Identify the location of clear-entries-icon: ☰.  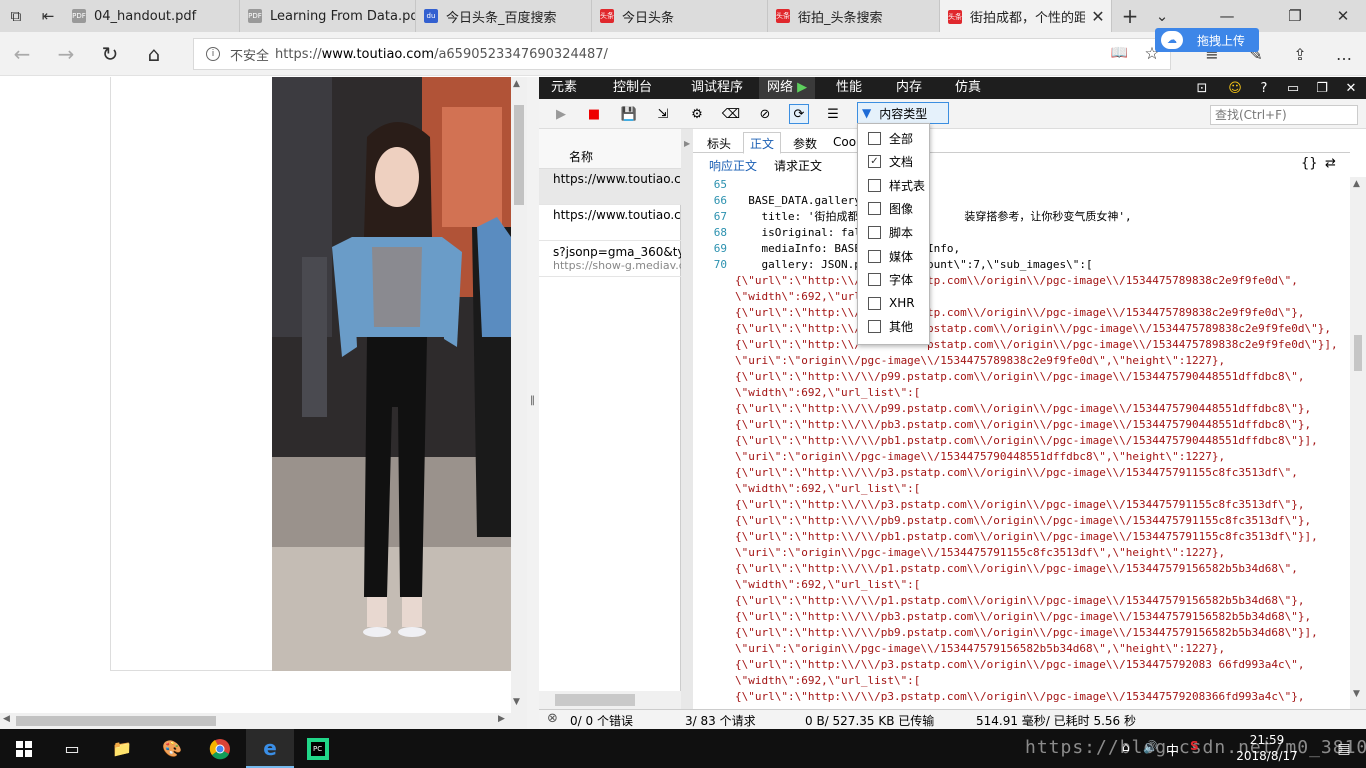
(833, 114).